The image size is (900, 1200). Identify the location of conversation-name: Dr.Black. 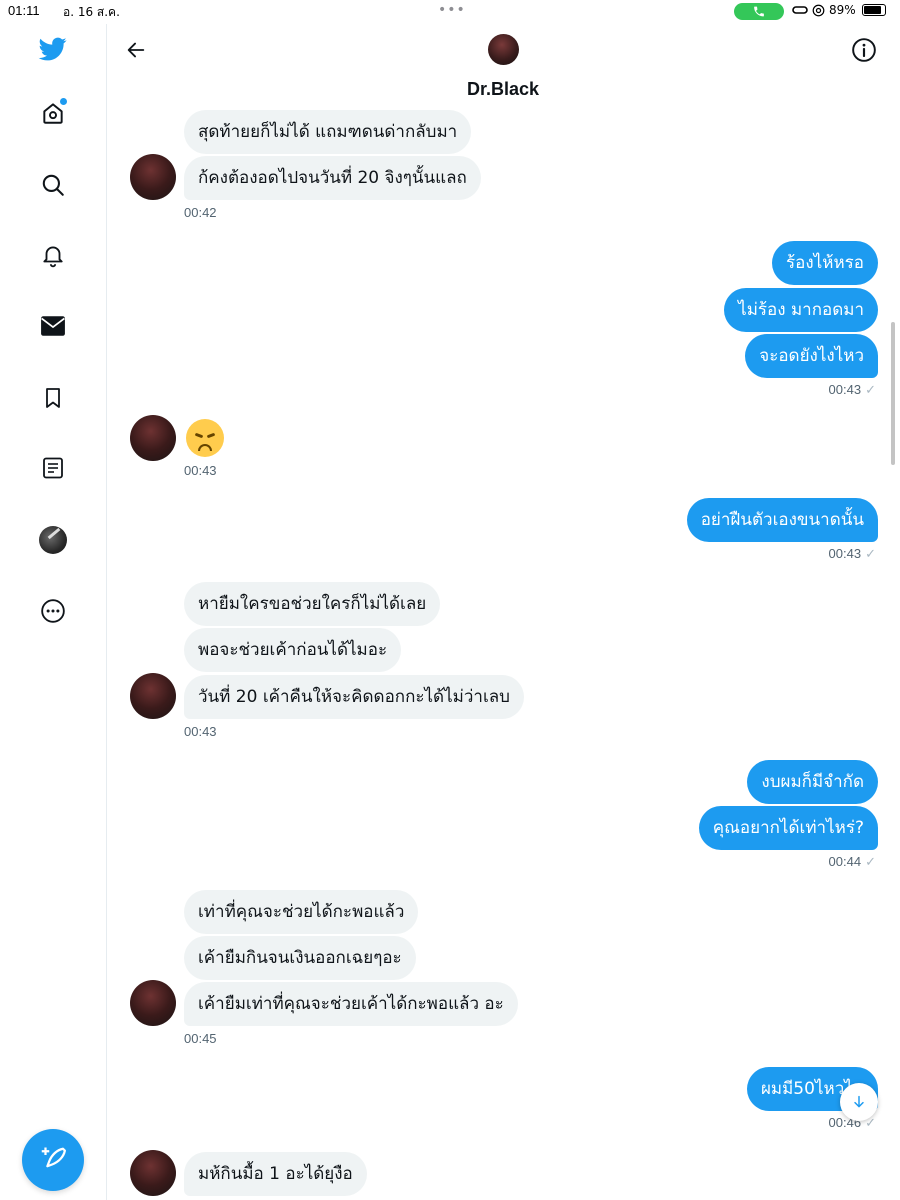
(503, 89).